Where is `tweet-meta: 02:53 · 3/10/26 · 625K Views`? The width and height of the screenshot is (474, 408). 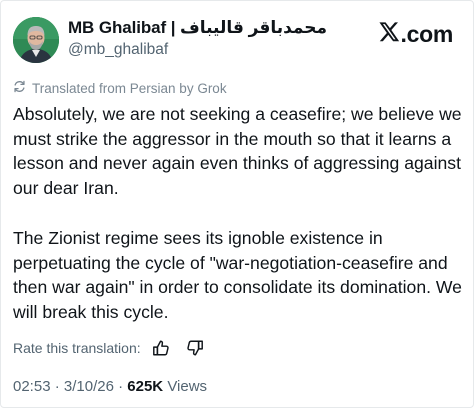 tweet-meta: 02:53 · 3/10/26 · 625K Views is located at coordinates (110, 386).